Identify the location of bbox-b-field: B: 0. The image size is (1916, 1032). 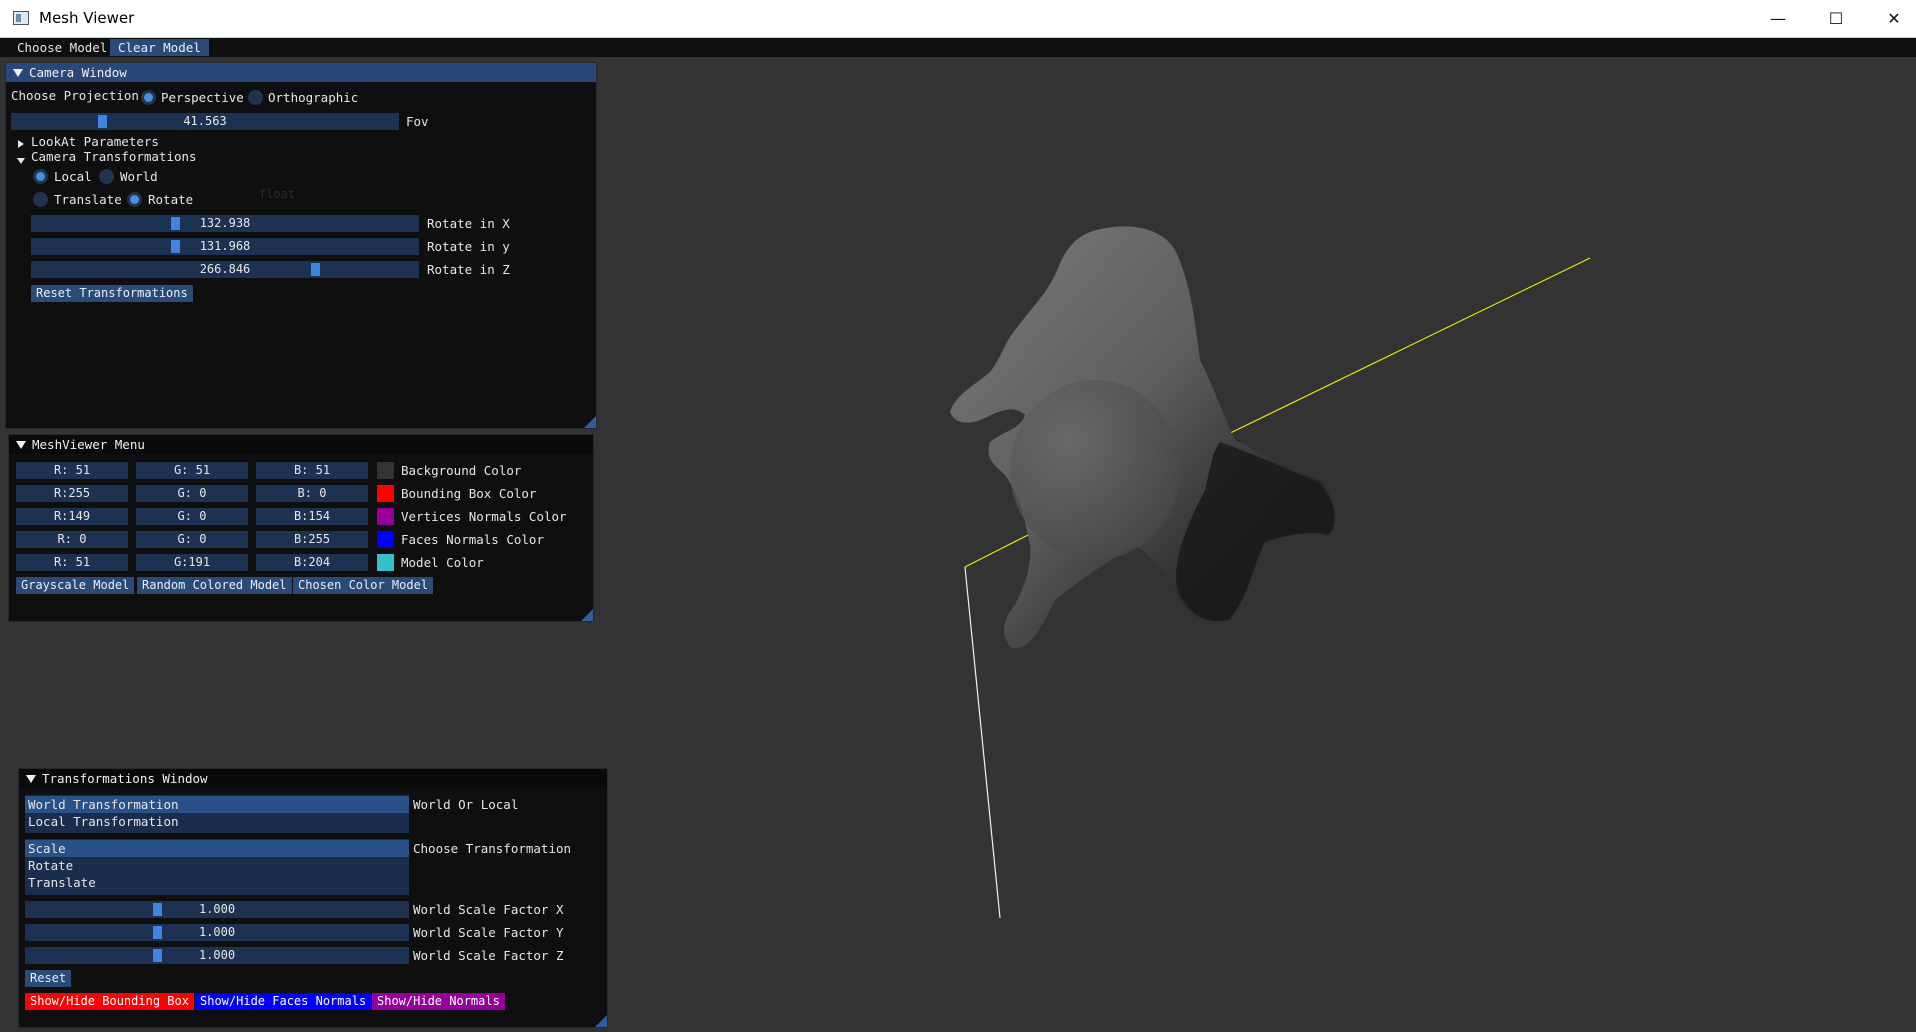
(312, 493).